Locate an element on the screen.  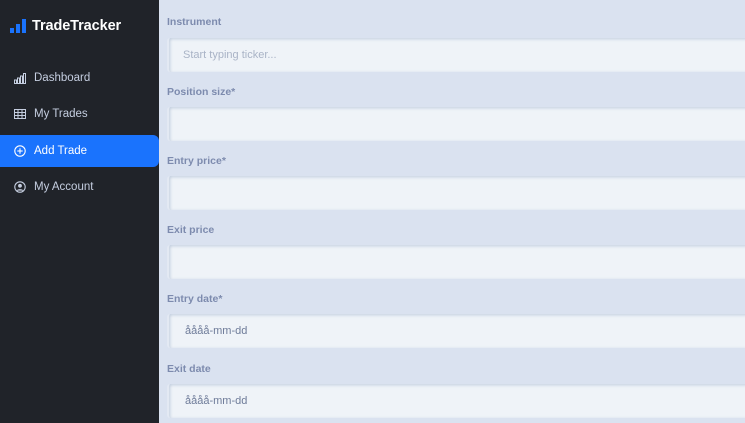
position-size-label: Position size* is located at coordinates (201, 92).